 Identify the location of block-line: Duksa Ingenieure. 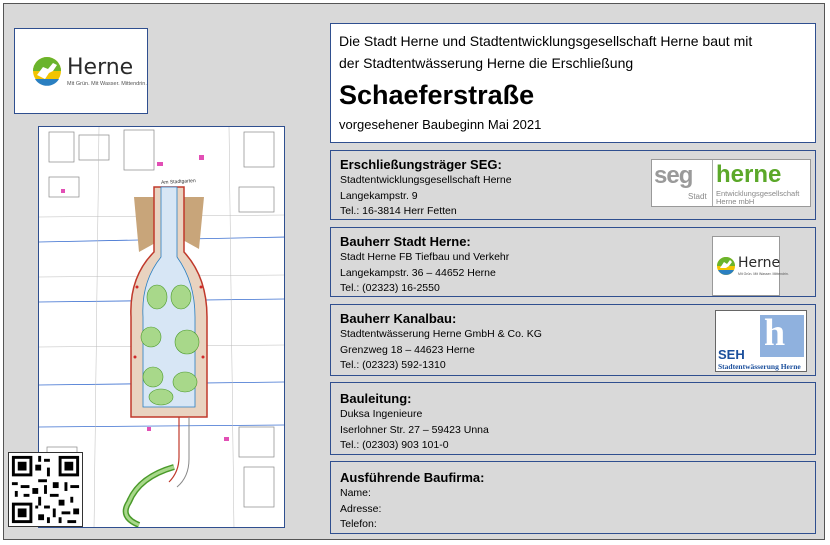
(381, 414).